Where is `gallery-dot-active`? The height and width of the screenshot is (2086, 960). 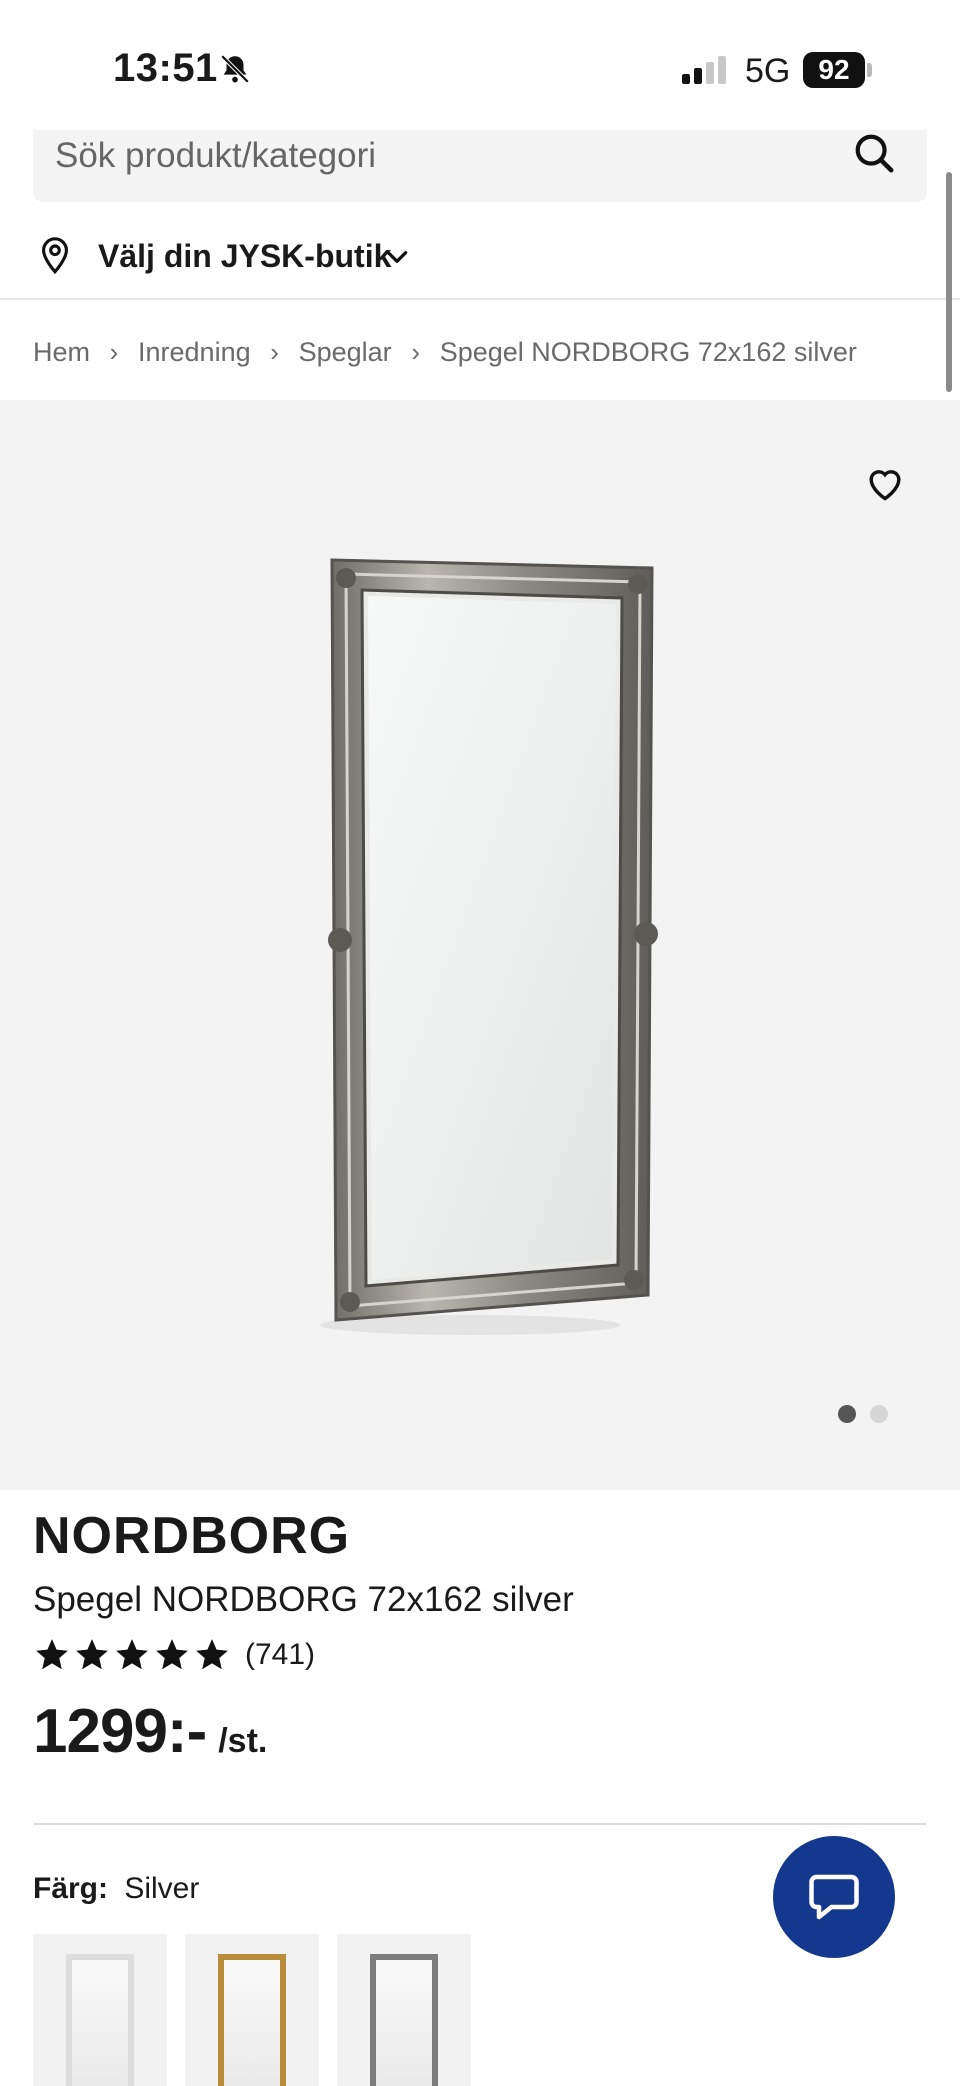
gallery-dot-active is located at coordinates (847, 1414).